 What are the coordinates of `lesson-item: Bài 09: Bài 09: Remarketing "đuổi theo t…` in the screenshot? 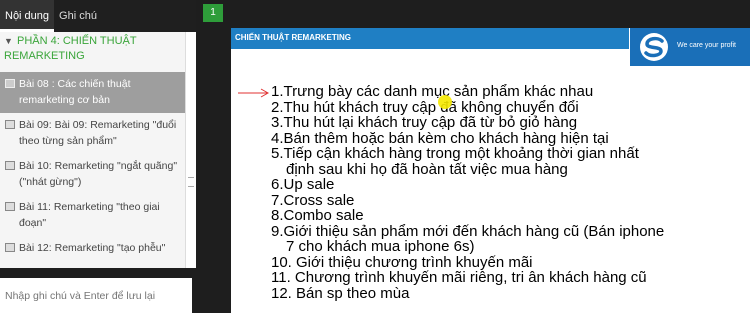 It's located at (92, 133).